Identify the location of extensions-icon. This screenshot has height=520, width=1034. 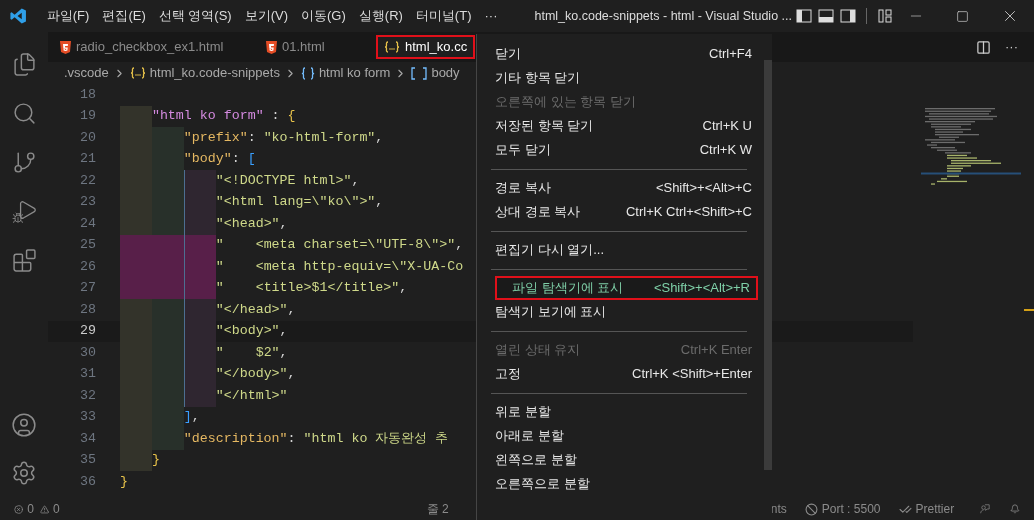
(24, 260).